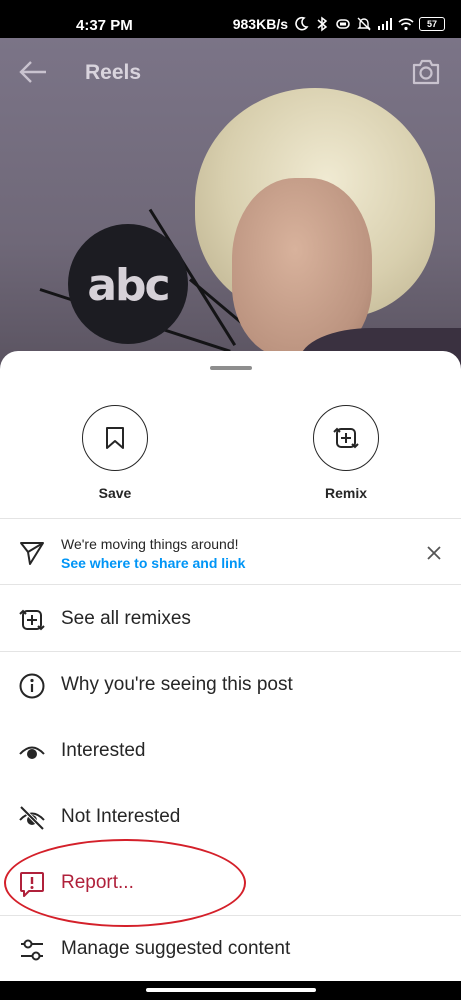 The height and width of the screenshot is (1000, 461). What do you see at coordinates (364, 24) in the screenshot?
I see `mute-bell-icon` at bounding box center [364, 24].